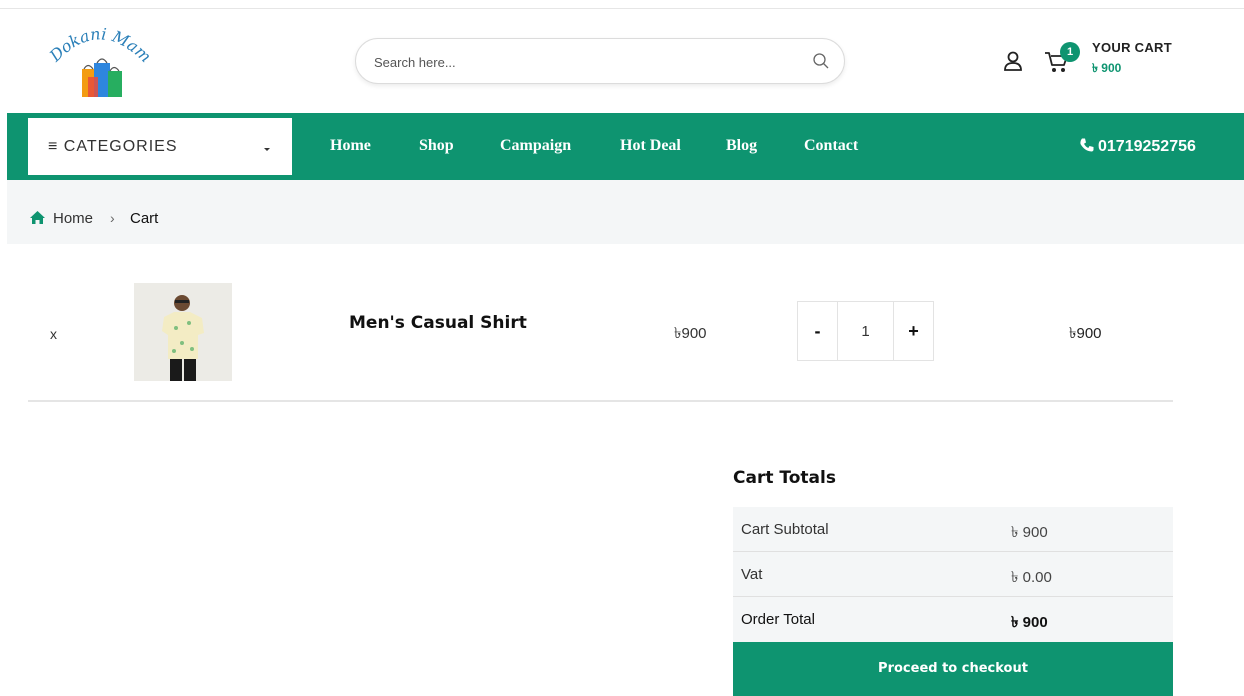 The width and height of the screenshot is (1244, 696). What do you see at coordinates (584, 62) in the screenshot?
I see `search-input` at bounding box center [584, 62].